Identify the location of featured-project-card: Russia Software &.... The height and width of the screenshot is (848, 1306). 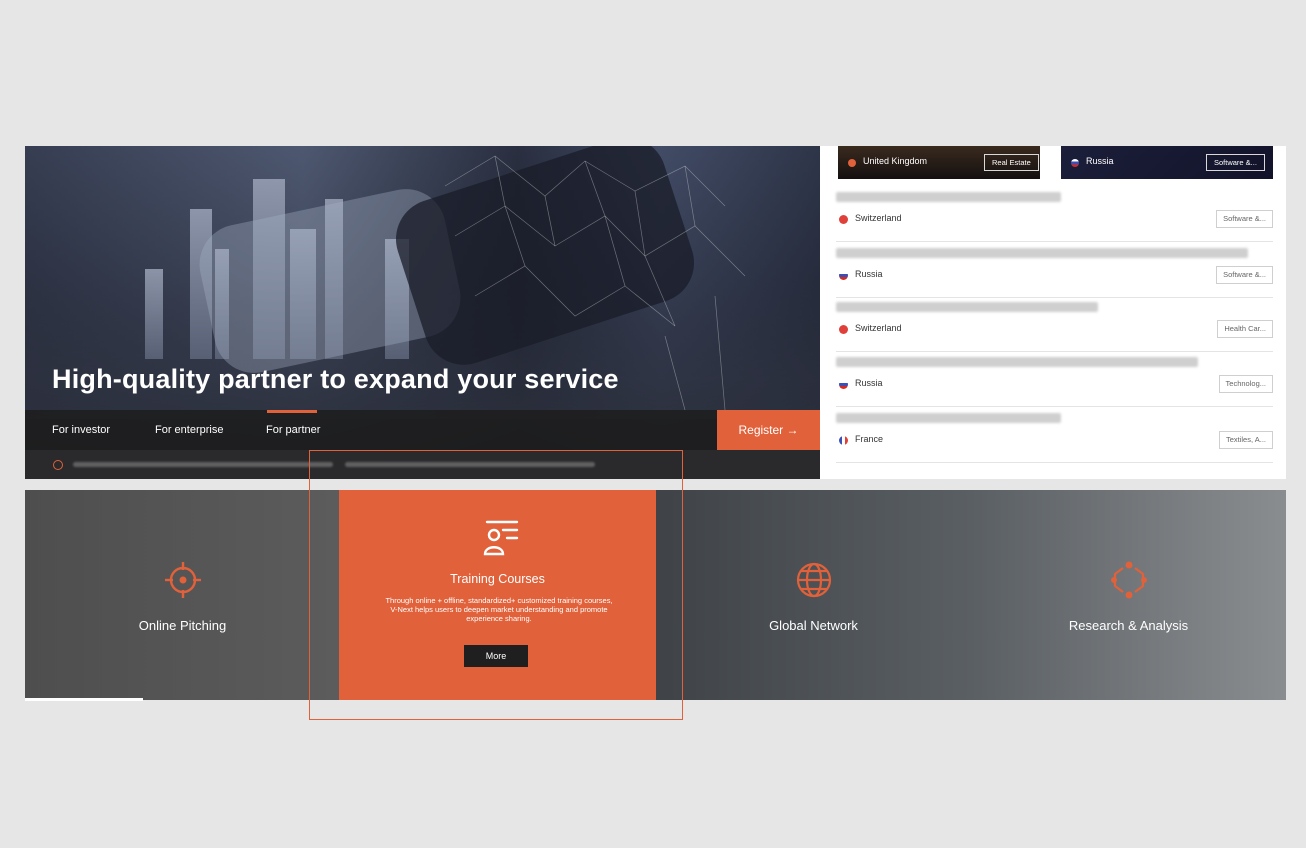
(1167, 162).